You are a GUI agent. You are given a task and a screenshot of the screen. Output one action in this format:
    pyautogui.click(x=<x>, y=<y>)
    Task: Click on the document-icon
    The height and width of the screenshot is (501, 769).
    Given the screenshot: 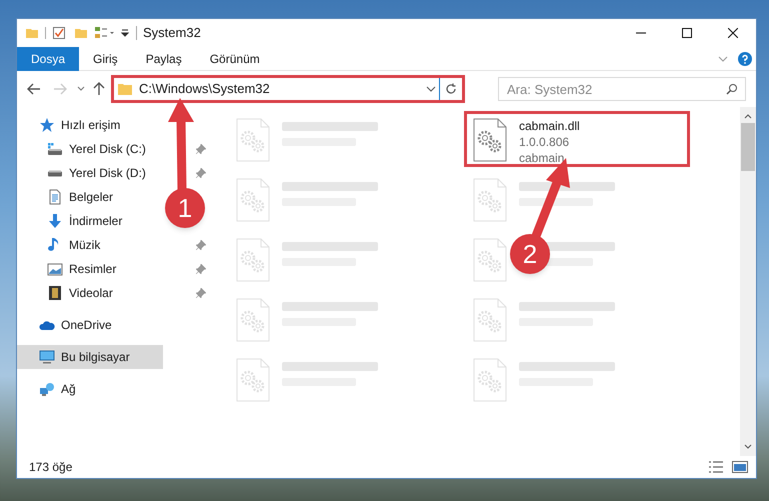 What is the action you would take?
    pyautogui.click(x=55, y=197)
    